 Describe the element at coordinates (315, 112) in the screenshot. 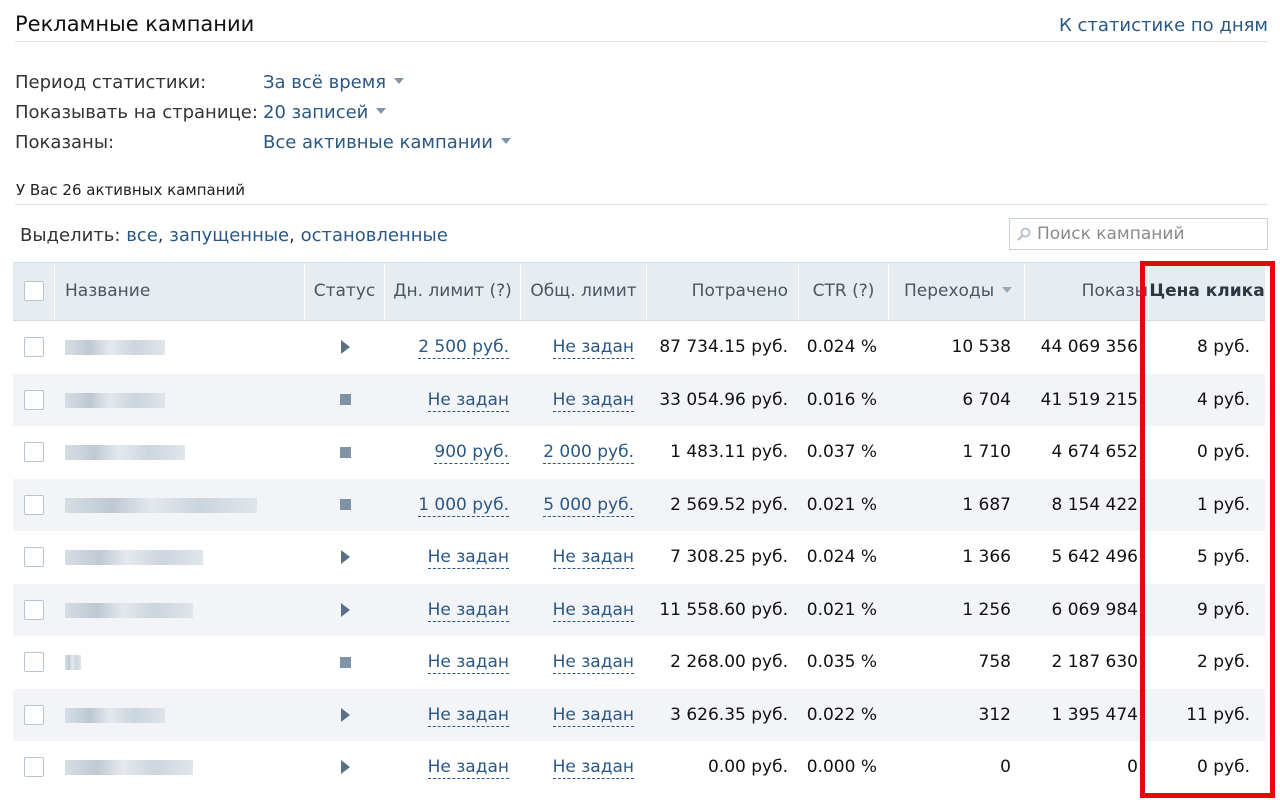

I see `per-page-value: 20 записей` at that location.